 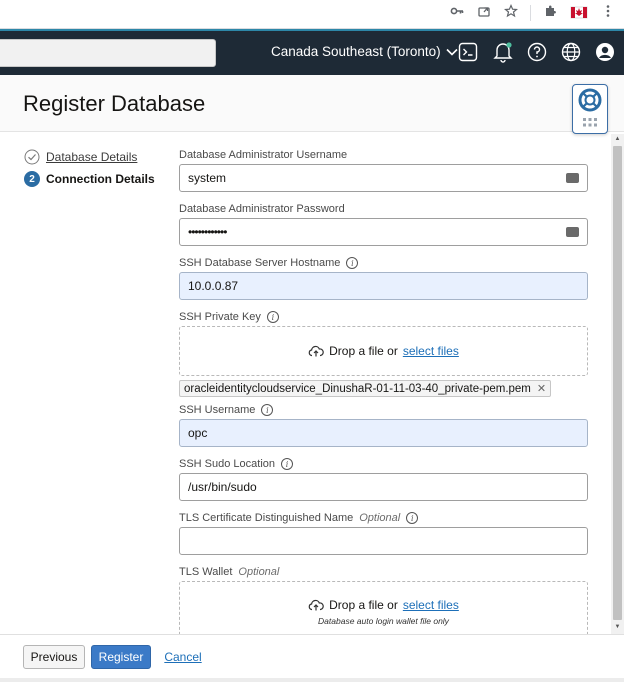 I want to click on user-icon, so click(x=605, y=52).